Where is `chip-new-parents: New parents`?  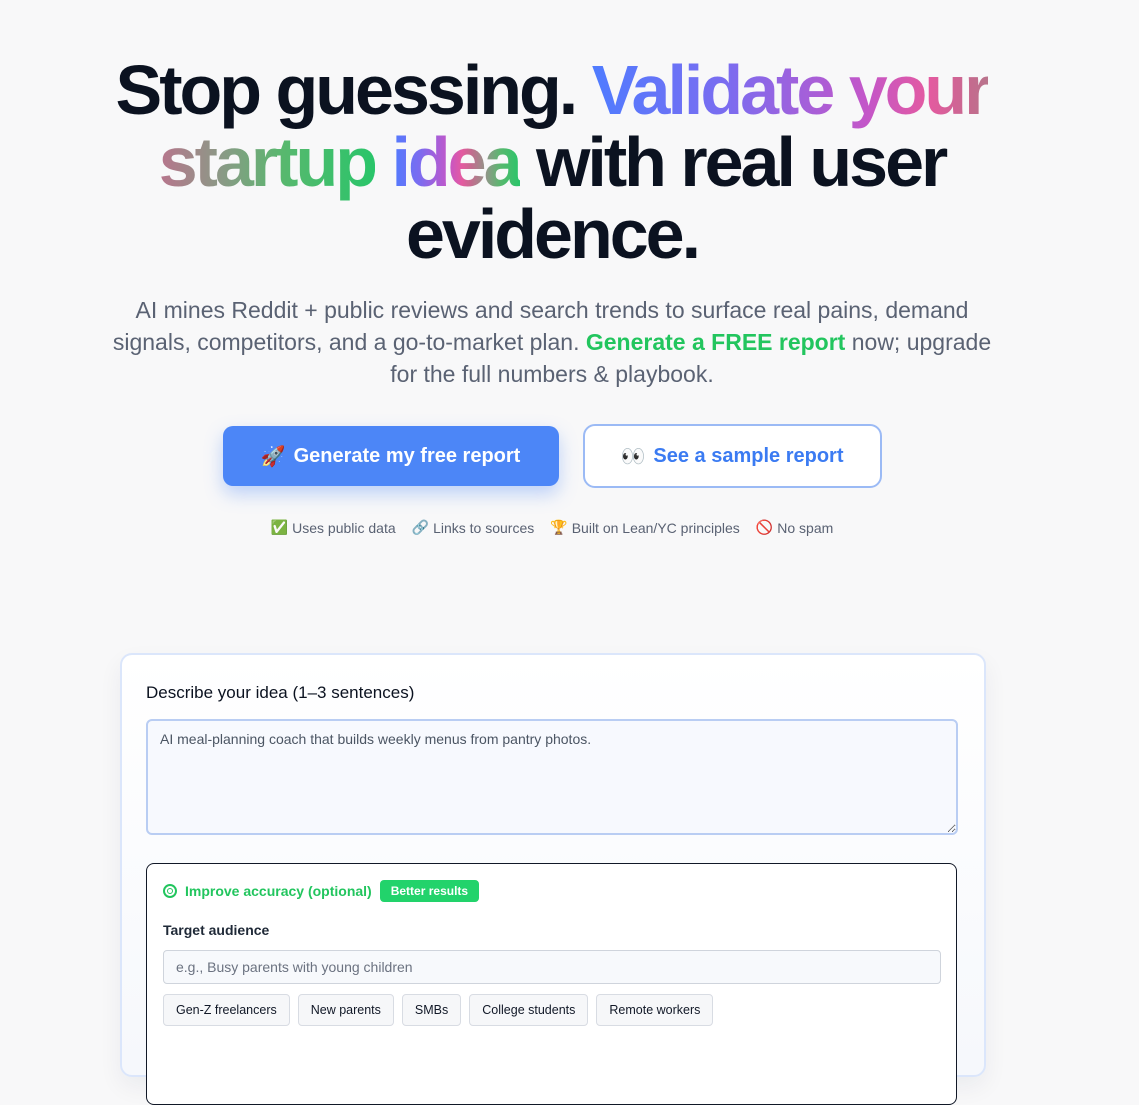
chip-new-parents: New parents is located at coordinates (345, 1010).